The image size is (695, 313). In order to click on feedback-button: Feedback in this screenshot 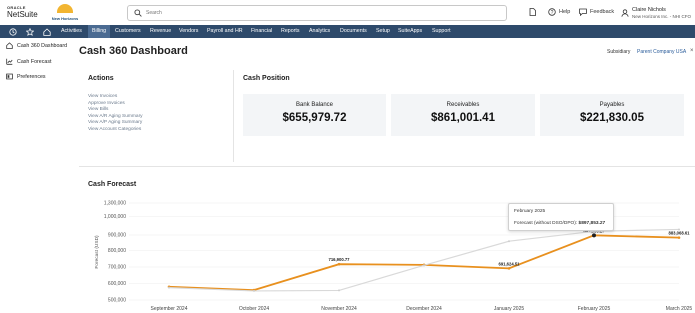, I will do `click(596, 12)`.